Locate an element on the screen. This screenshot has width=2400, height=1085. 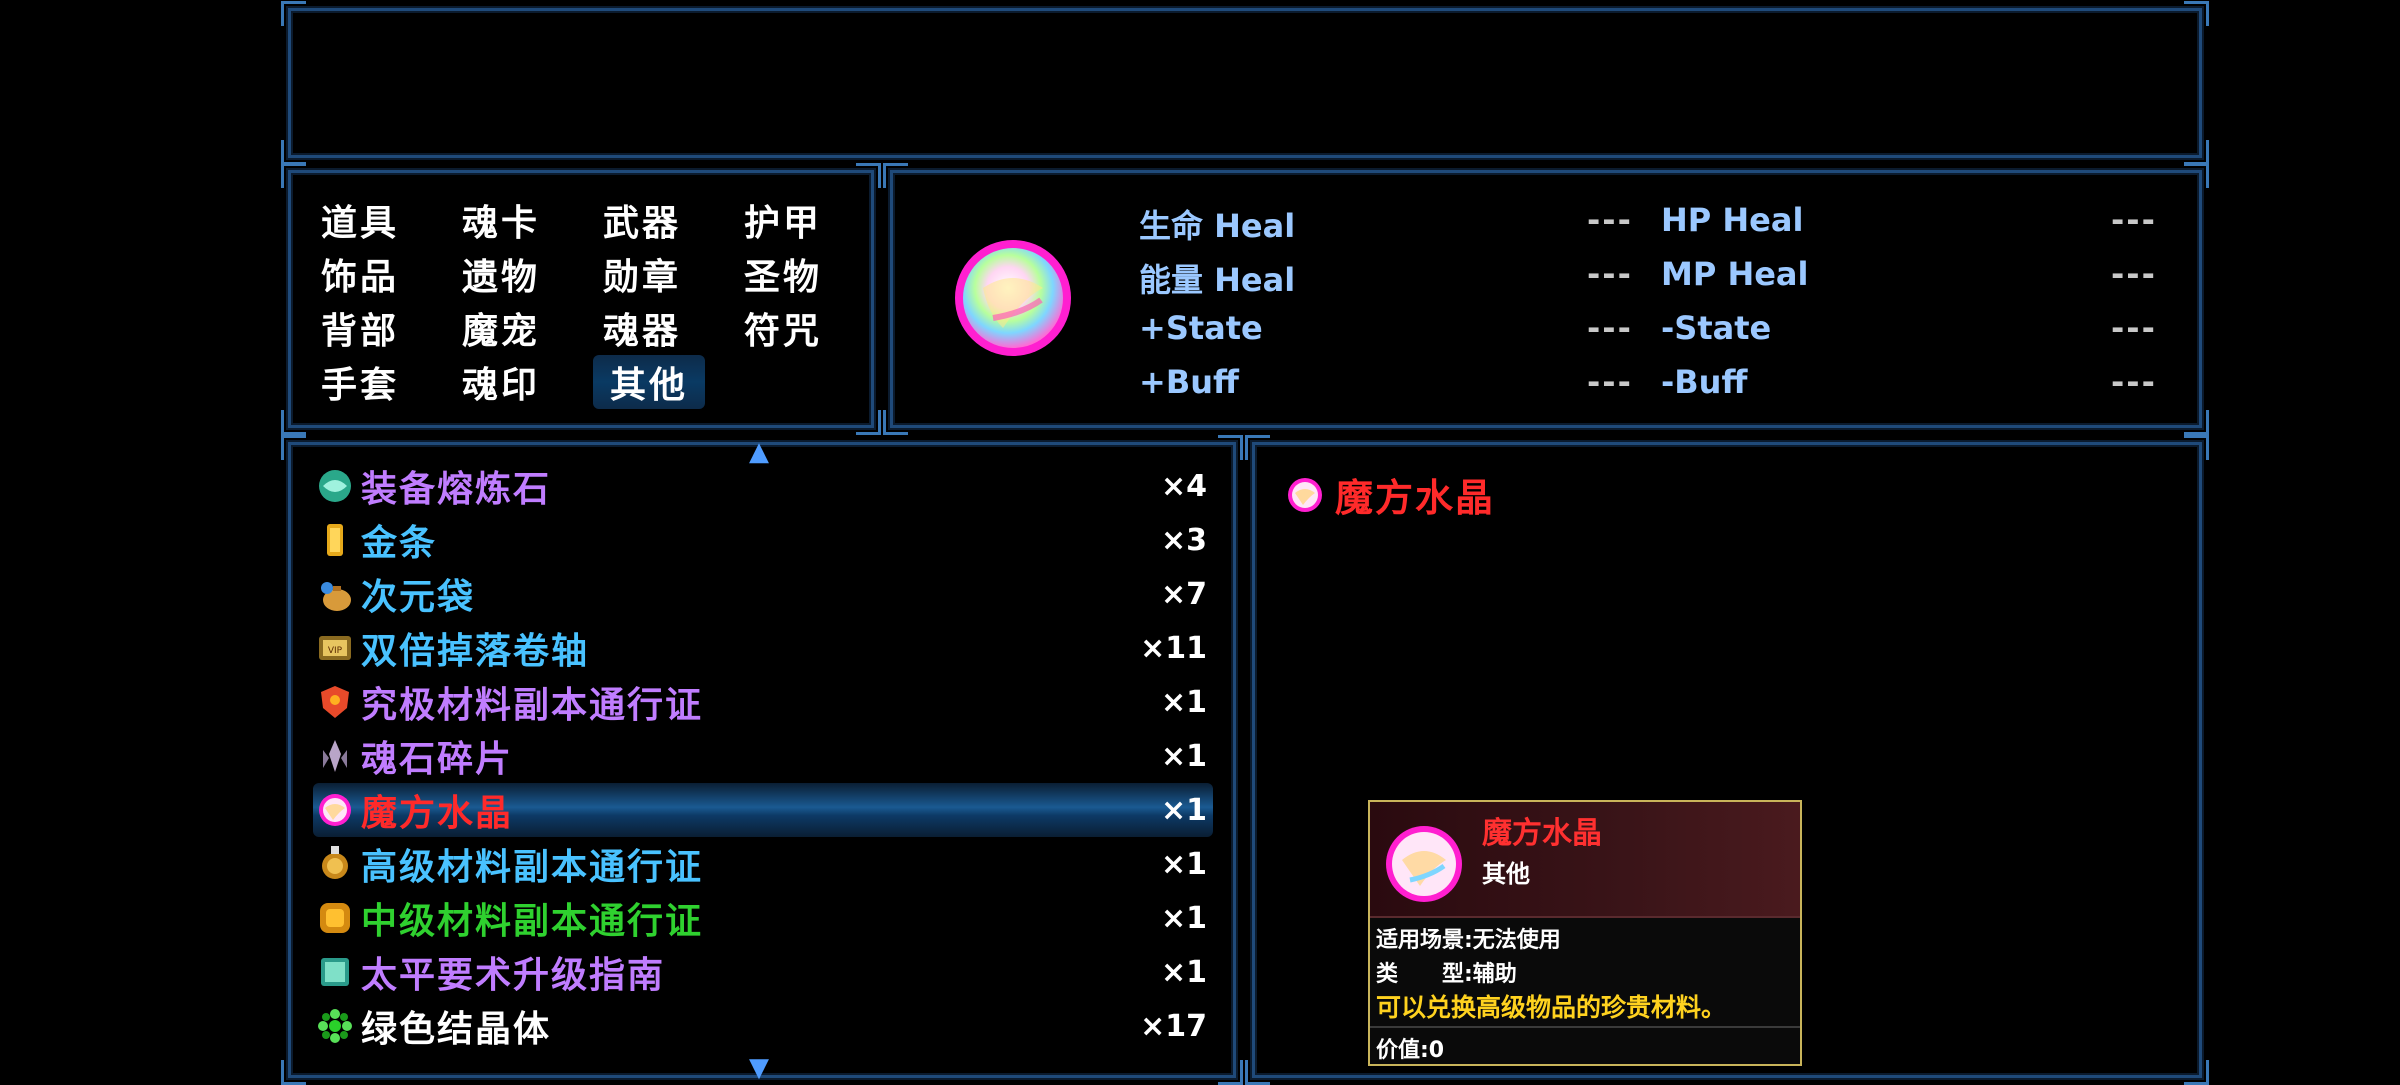
category-tab: 背部 is located at coordinates (387, 328).